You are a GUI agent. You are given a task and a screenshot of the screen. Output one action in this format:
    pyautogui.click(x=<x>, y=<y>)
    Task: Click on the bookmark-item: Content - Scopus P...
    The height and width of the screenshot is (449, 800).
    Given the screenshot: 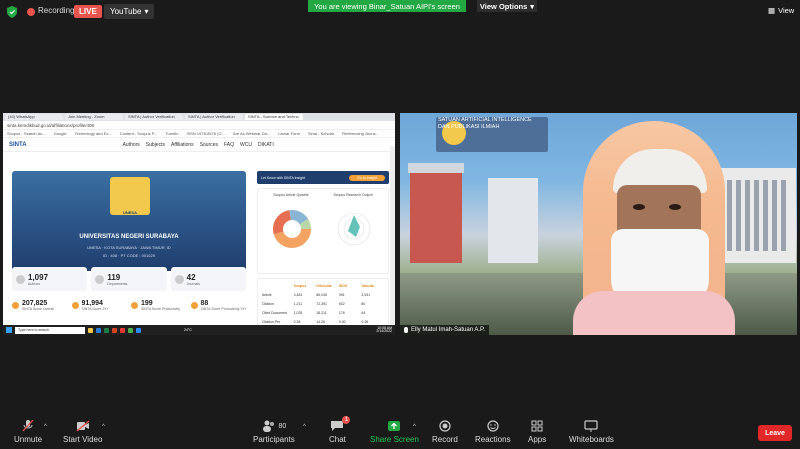 What is the action you would take?
    pyautogui.click(x=139, y=133)
    